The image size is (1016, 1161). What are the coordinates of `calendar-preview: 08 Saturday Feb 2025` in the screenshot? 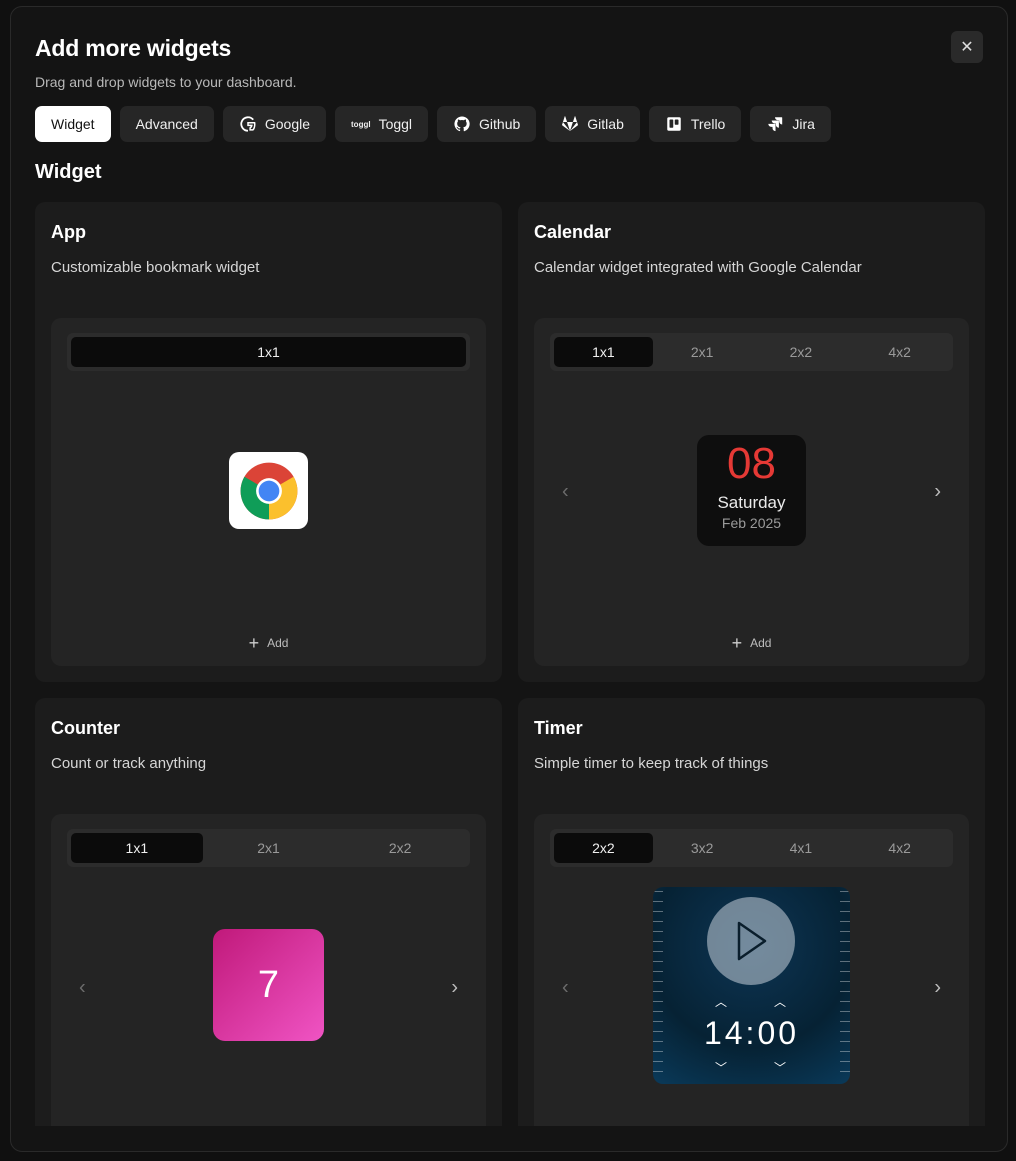 It's located at (751, 490).